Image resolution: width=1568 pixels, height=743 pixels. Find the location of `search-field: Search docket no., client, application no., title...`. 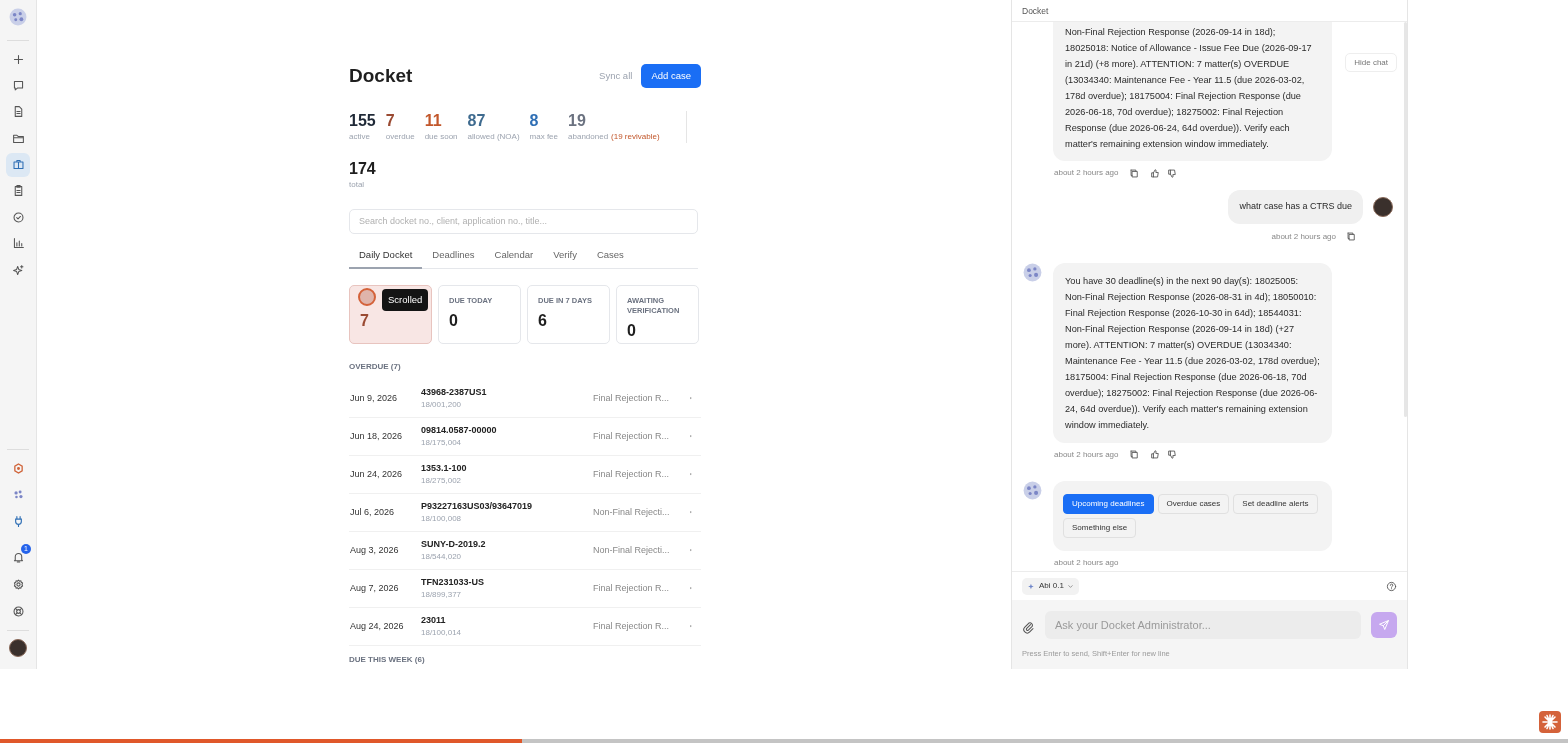

search-field: Search docket no., client, application no., title... is located at coordinates (523, 221).